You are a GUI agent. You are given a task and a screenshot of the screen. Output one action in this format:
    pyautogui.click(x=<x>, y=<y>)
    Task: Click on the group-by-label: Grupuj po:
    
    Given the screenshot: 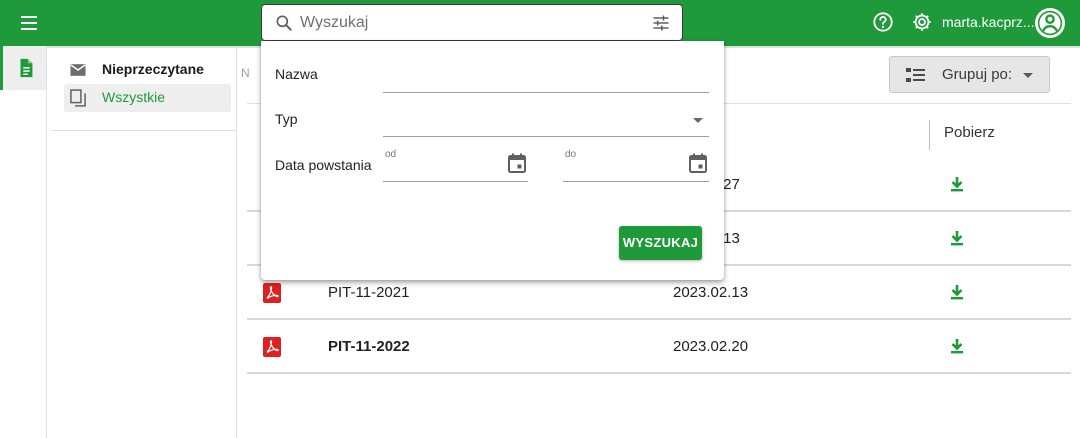 What is the action you would take?
    pyautogui.click(x=977, y=74)
    